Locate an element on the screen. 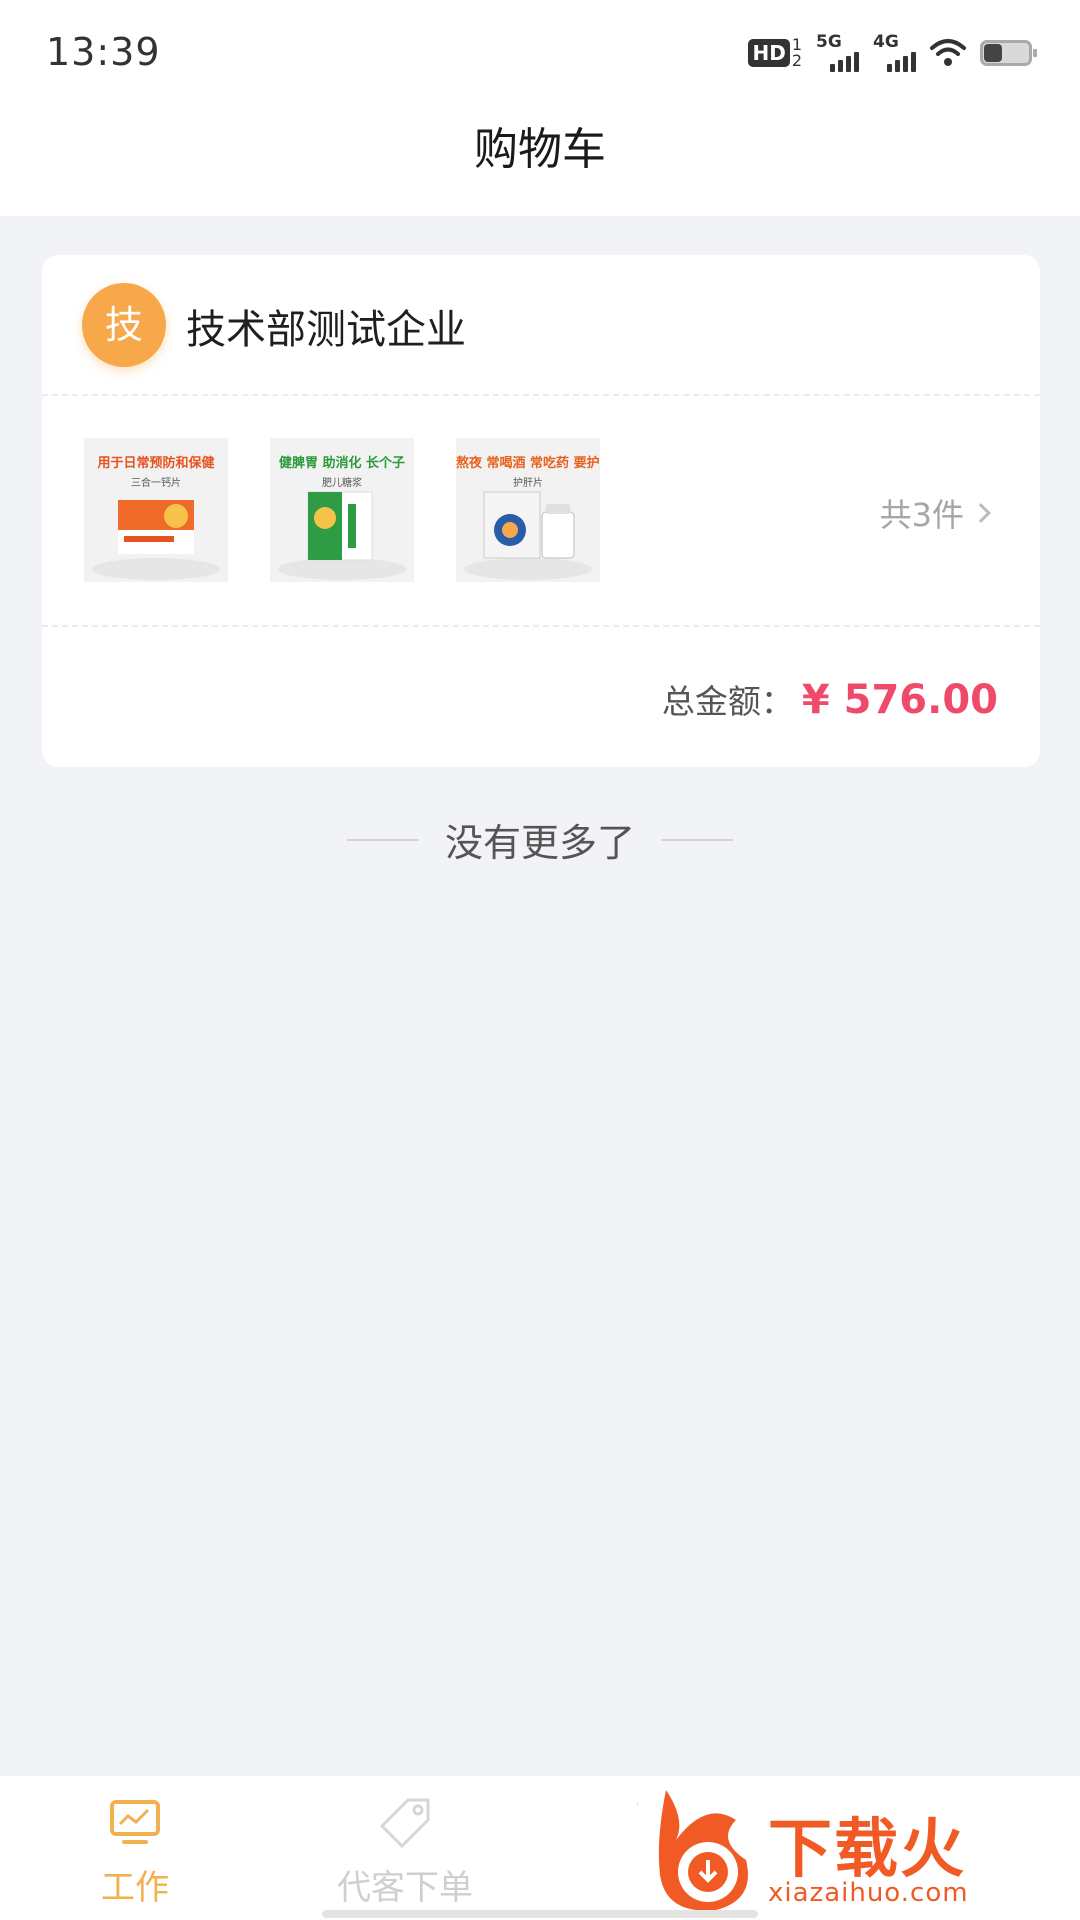 The height and width of the screenshot is (1920, 1080). total-label: 总金额： is located at coordinates (727, 701).